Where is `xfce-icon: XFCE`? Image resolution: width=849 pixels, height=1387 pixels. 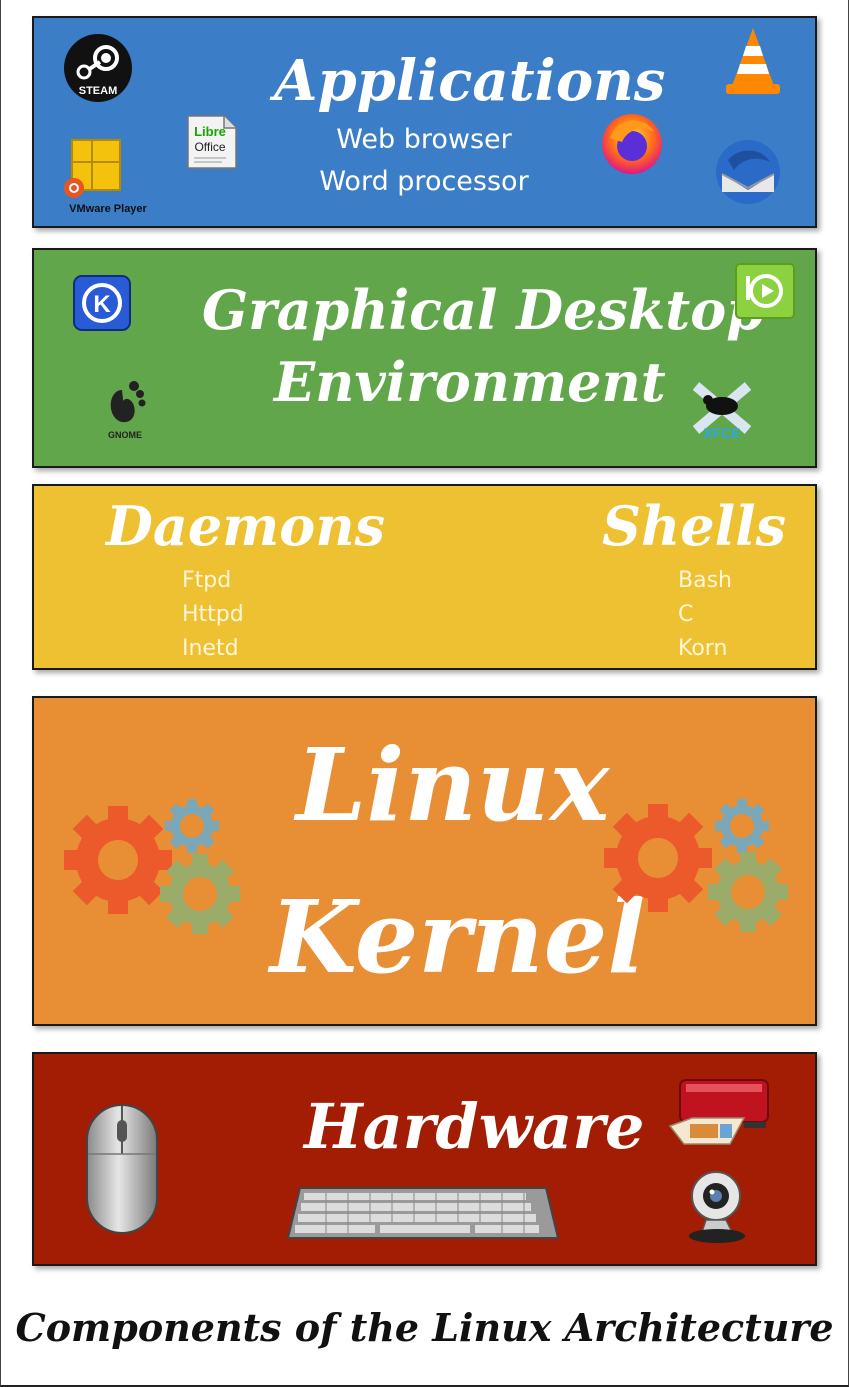
xfce-icon: XFCE is located at coordinates (722, 413).